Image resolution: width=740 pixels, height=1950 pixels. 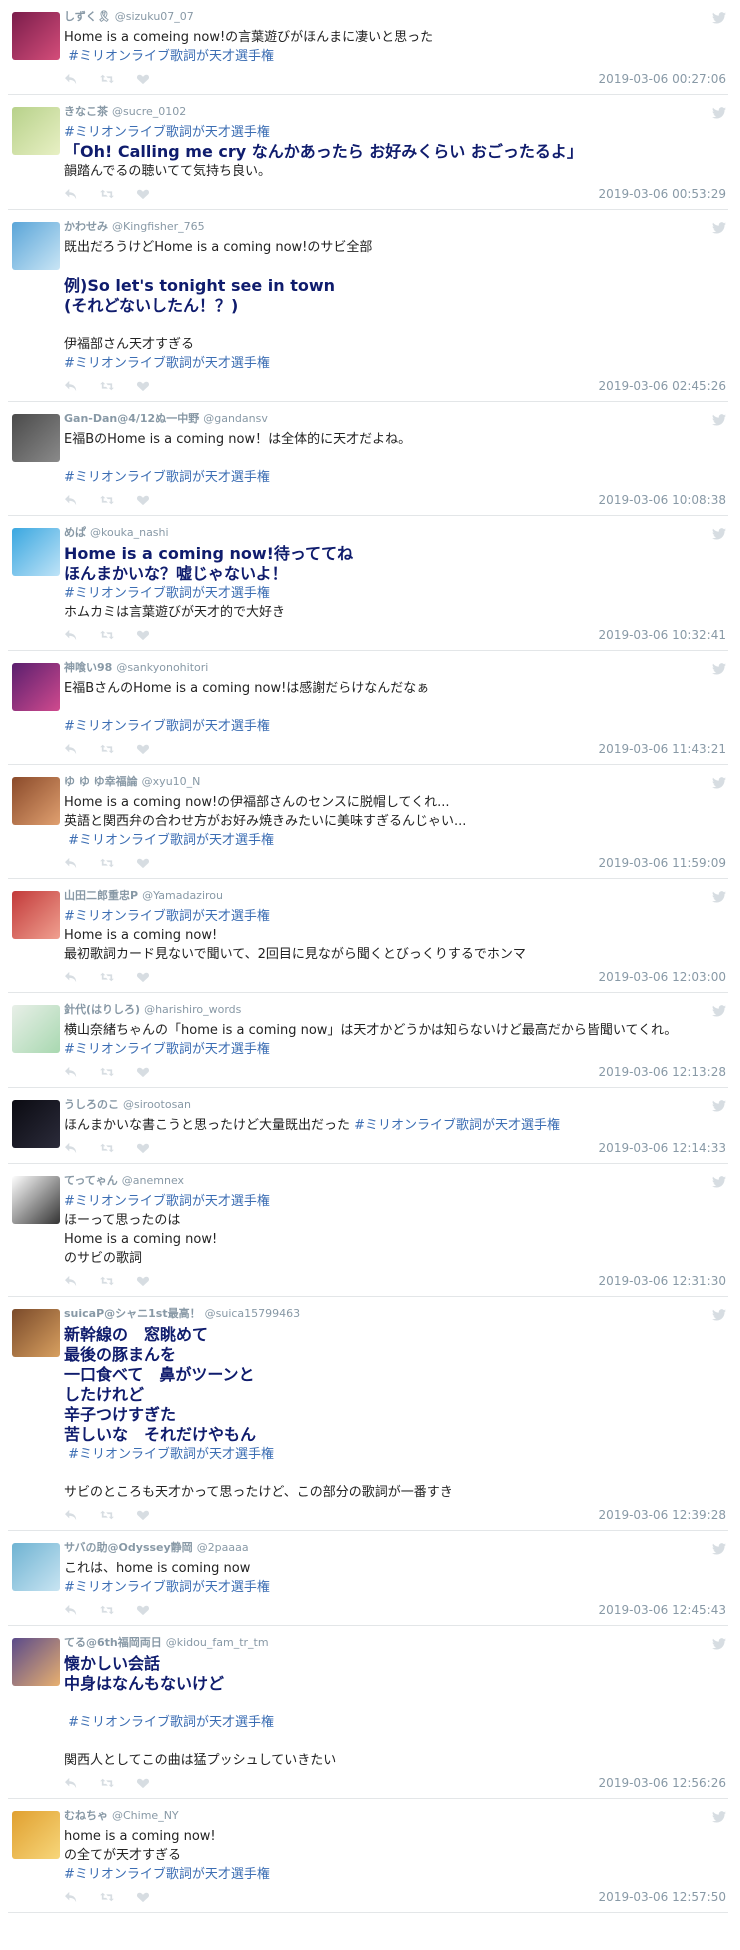 What do you see at coordinates (171, 781) in the screenshot?
I see `user-handle: @xyu10_N` at bounding box center [171, 781].